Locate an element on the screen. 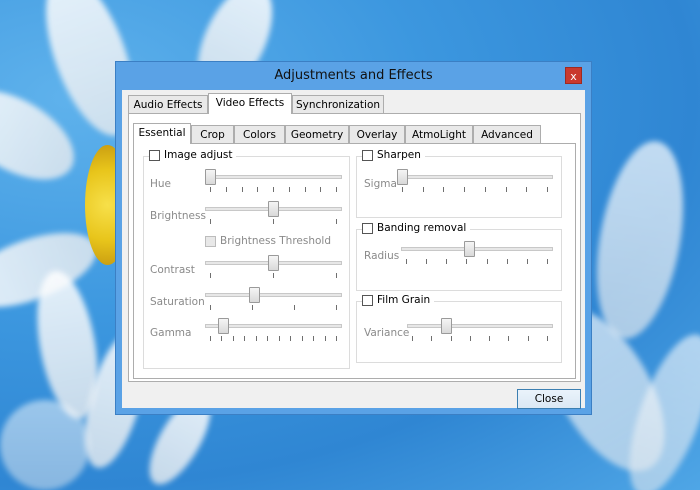  contrast-label: Contrast is located at coordinates (172, 270).